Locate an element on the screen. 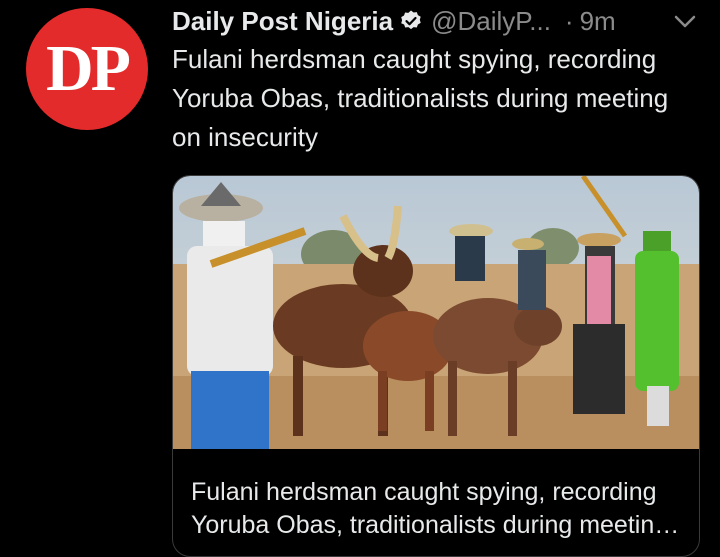 The height and width of the screenshot is (557, 720). avatar-logo-text: DP is located at coordinates (88, 68).